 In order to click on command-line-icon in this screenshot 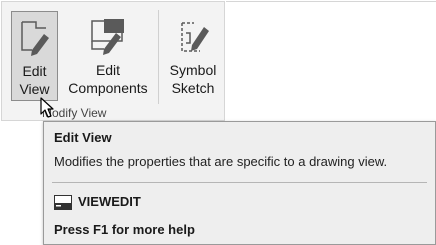, I will do `click(63, 202)`.